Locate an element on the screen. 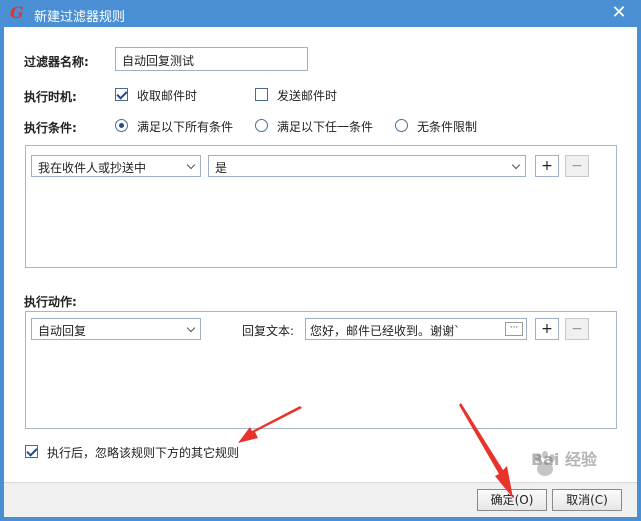  app-logo-icon: G is located at coordinates (17, 12).